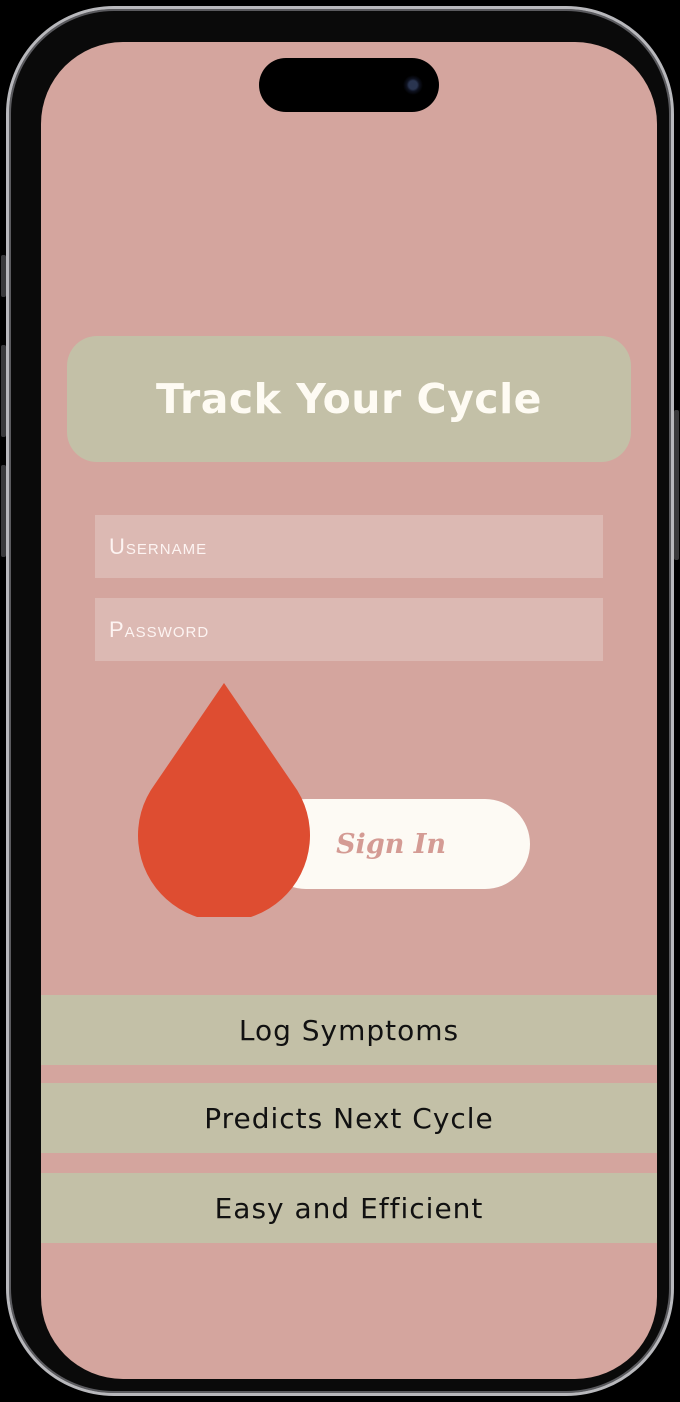  What do you see at coordinates (349, 85) in the screenshot?
I see `dynamic-island` at bounding box center [349, 85].